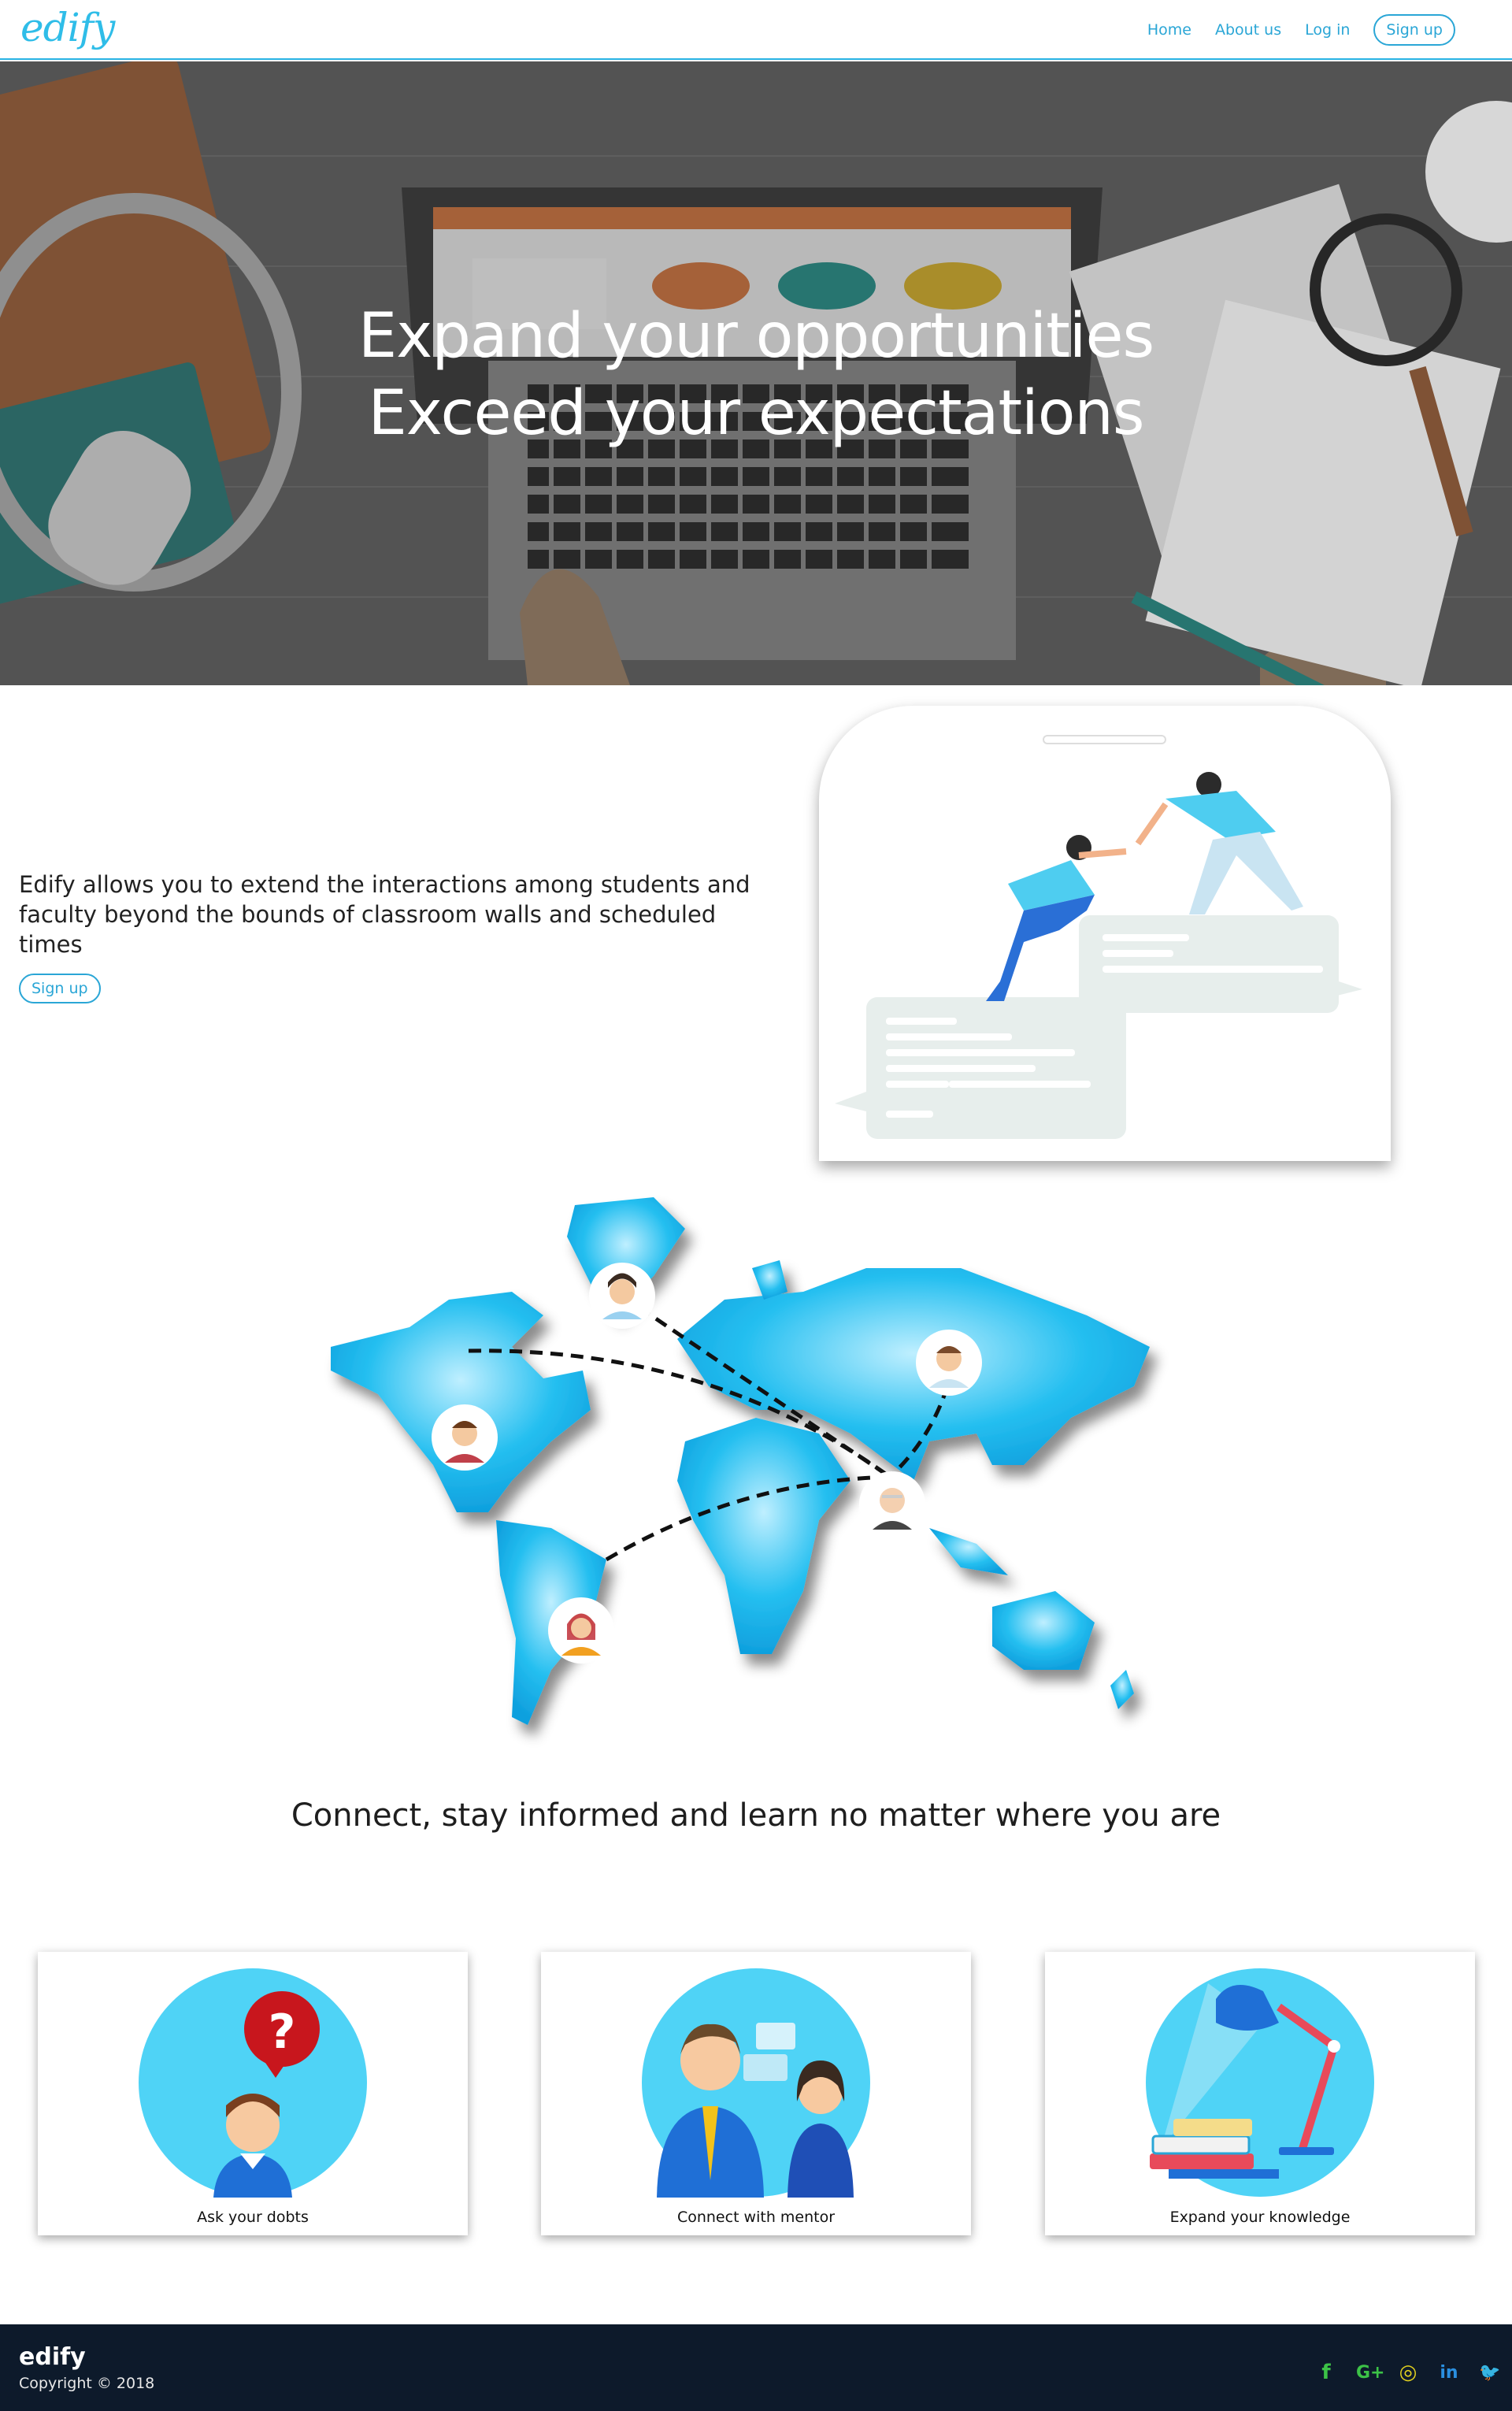 The image size is (1512, 2411). What do you see at coordinates (1301, 30) in the screenshot?
I see `nav-links: Home About us Log in Sign up` at bounding box center [1301, 30].